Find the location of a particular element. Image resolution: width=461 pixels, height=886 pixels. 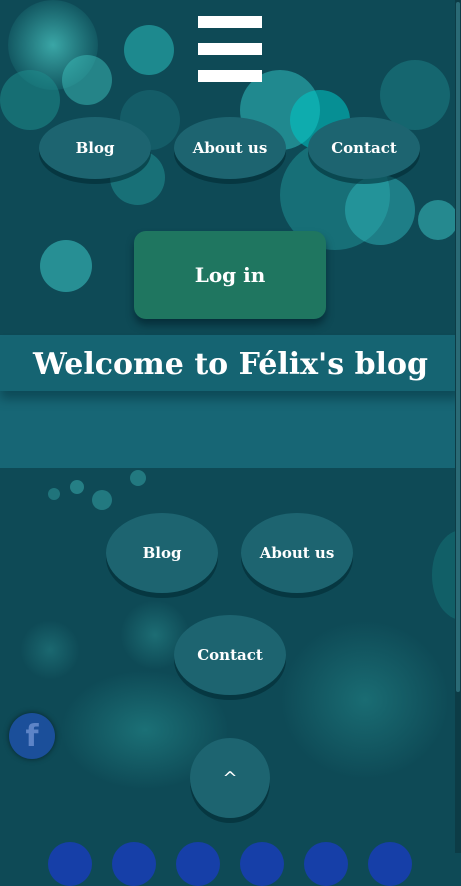

login-button: Log in is located at coordinates (230, 275).